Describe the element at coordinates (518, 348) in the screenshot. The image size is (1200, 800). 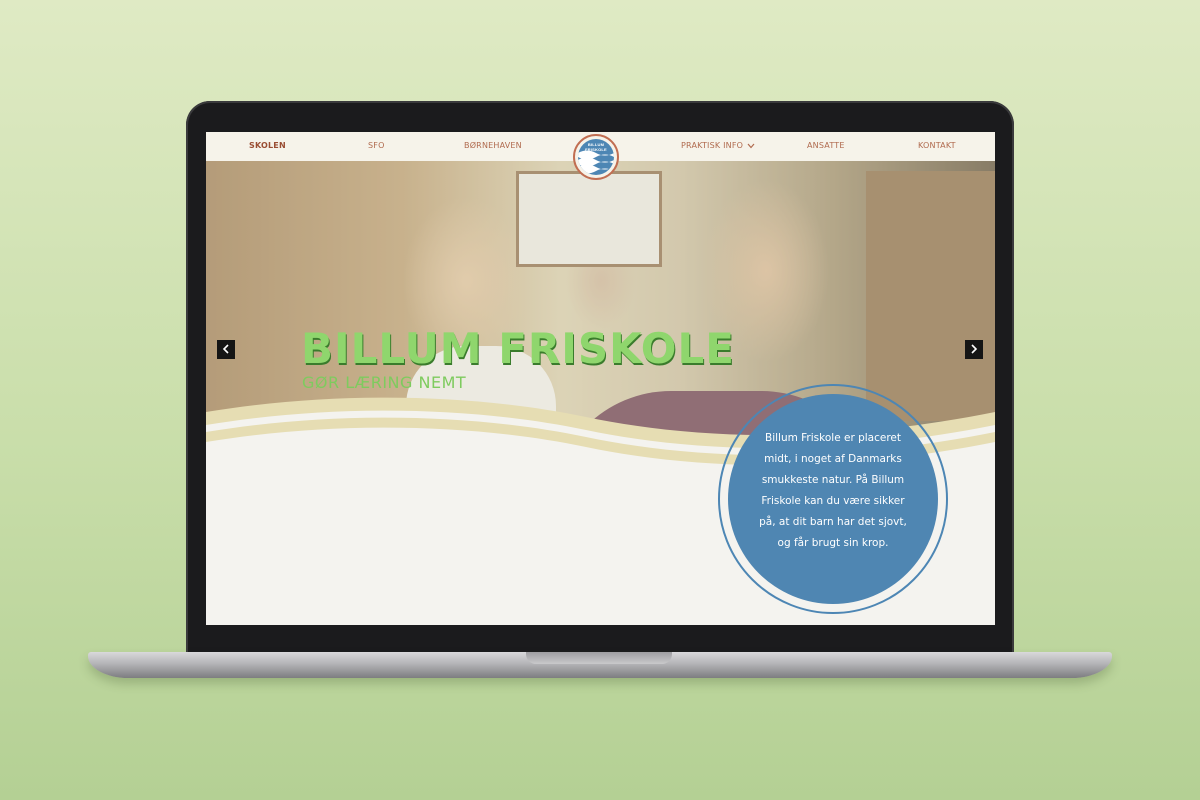
I see `hero-title: BILLUM FRISKOLE` at that location.